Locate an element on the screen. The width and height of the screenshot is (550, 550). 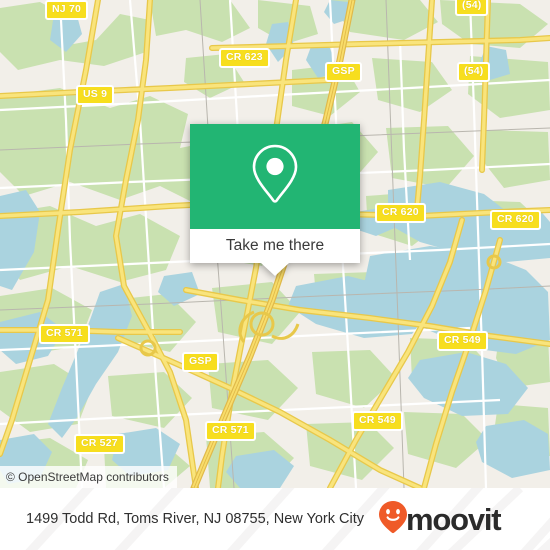
location-popup-card: Take me there is located at coordinates (275, 200).